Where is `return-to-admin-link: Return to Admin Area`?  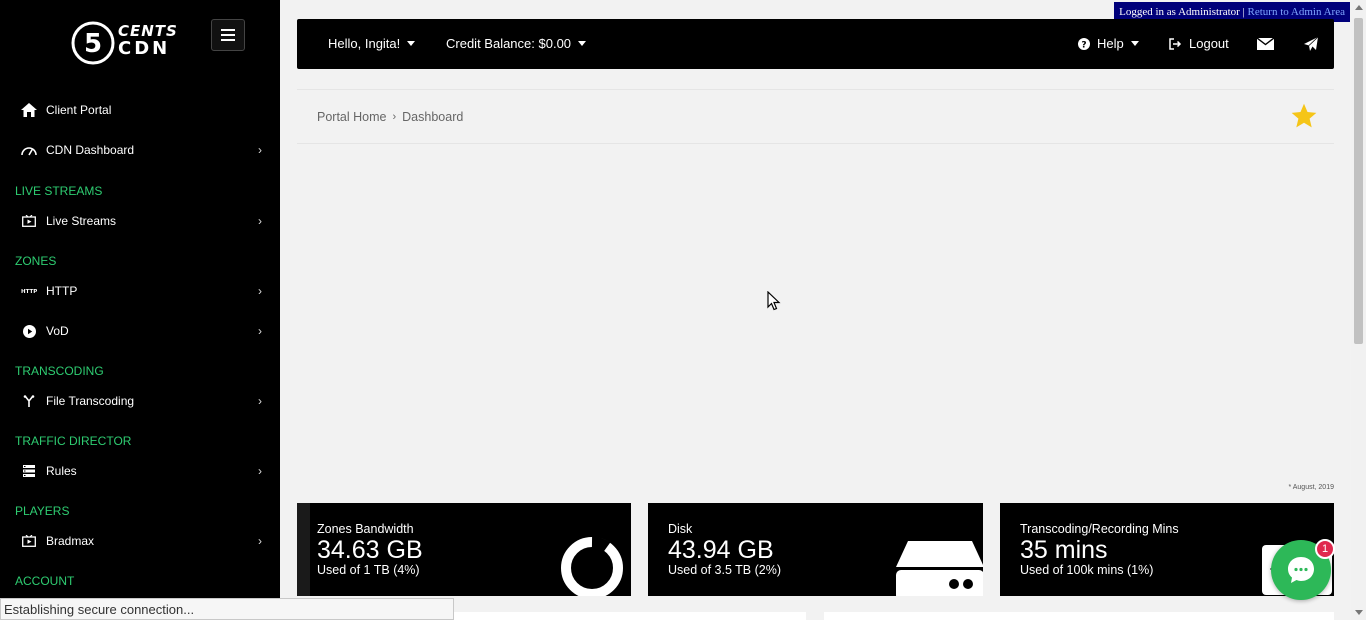
return-to-admin-link: Return to Admin Area is located at coordinates (1296, 12).